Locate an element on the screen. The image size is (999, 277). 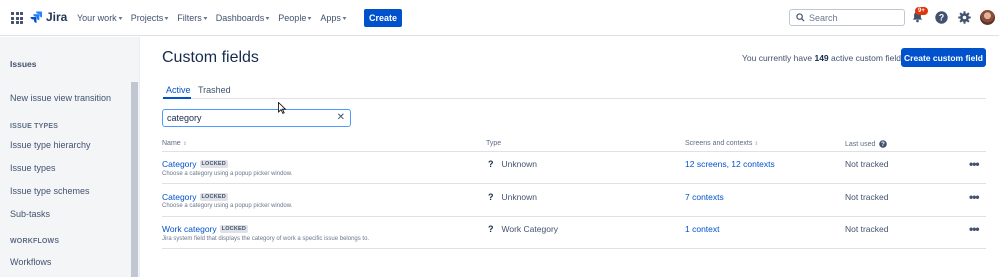
column-header-last-used: Last used ? is located at coordinates (866, 144).